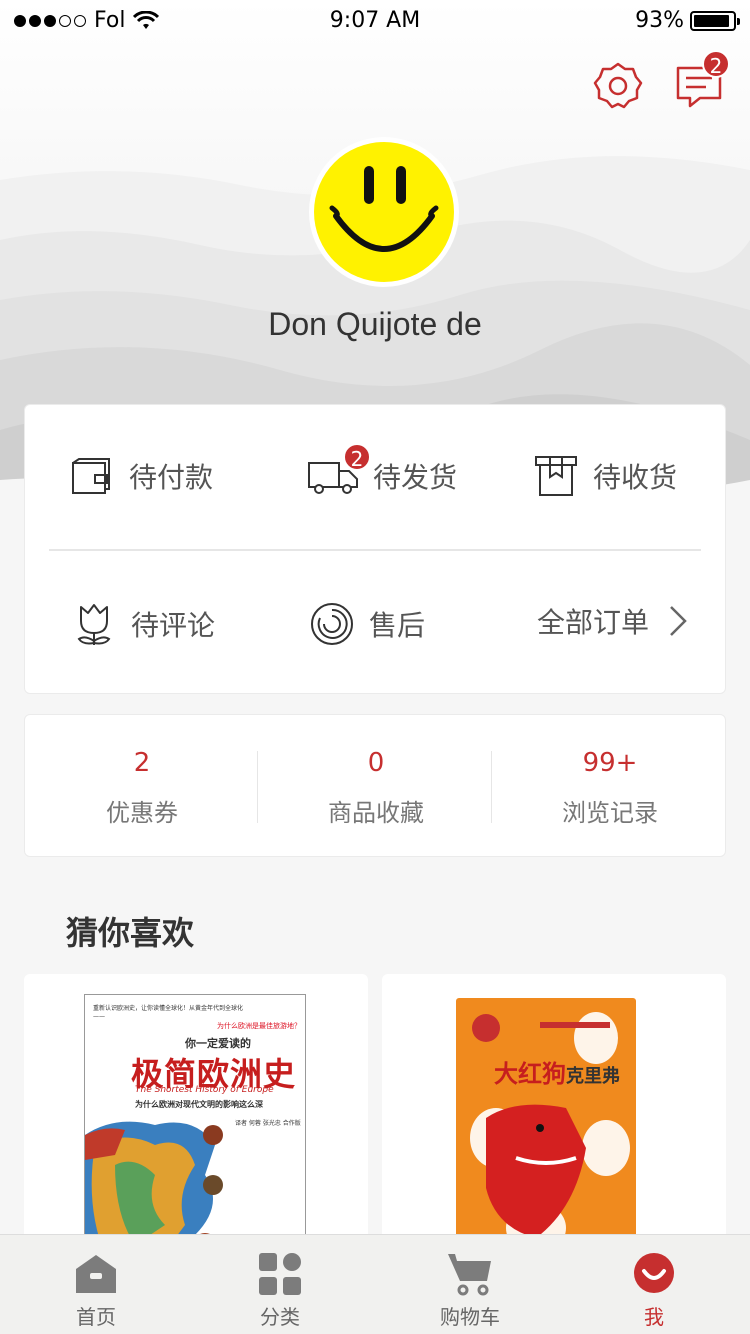 The width and height of the screenshot is (750, 1334). Describe the element at coordinates (610, 813) in the screenshot. I see `stat-label: 浏览记录` at that location.